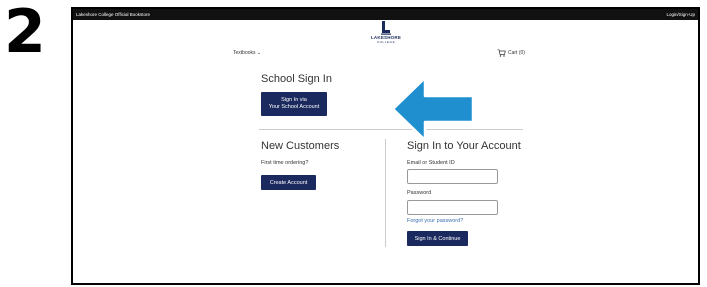  I want to click on school-signin-button: Sign In via Your School Account, so click(294, 104).